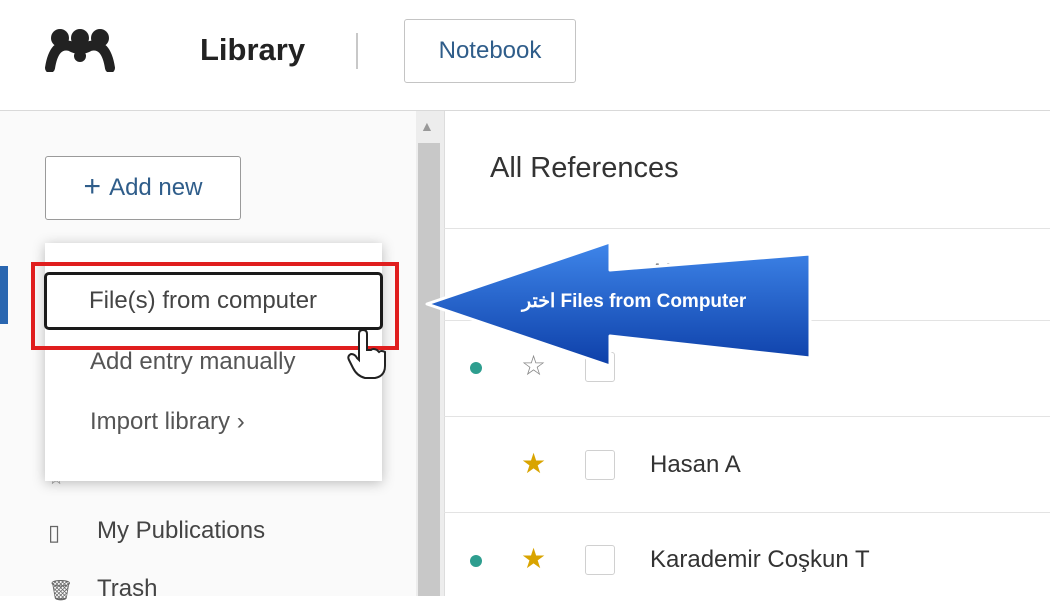 This screenshot has width=1050, height=603. I want to click on sidebar-item-my-publications: My Publications, so click(181, 531).